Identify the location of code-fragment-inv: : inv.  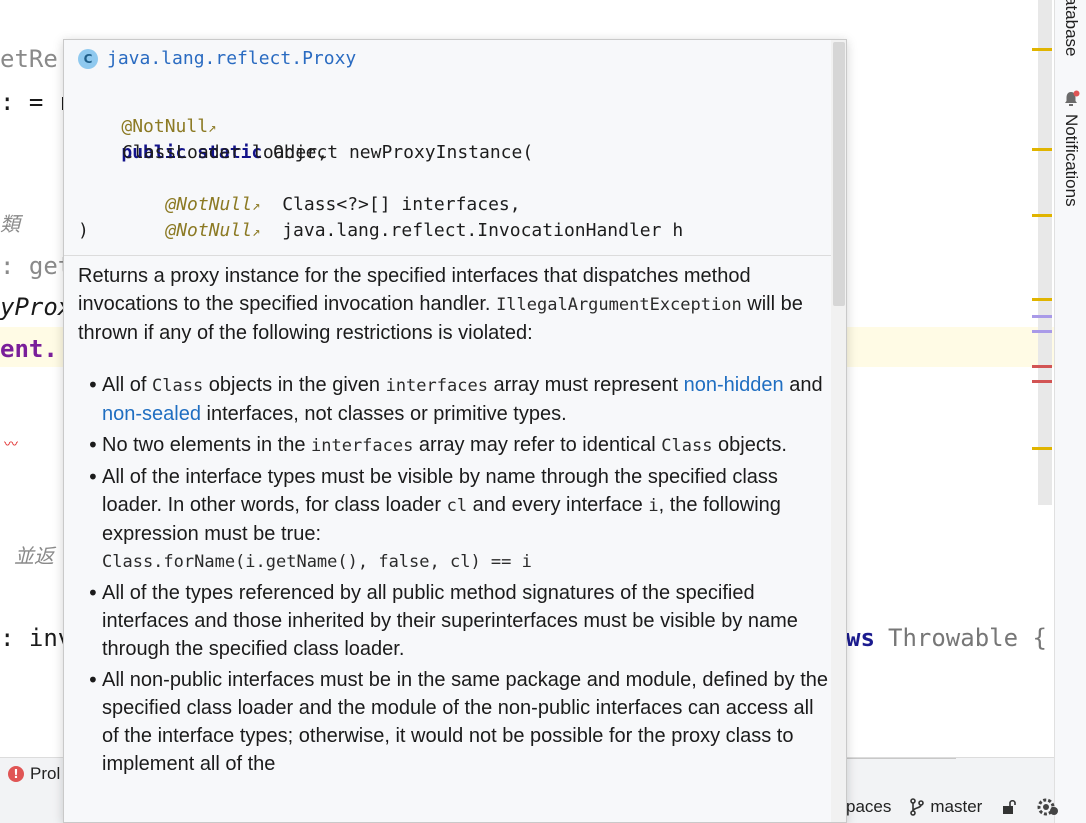
(36, 638).